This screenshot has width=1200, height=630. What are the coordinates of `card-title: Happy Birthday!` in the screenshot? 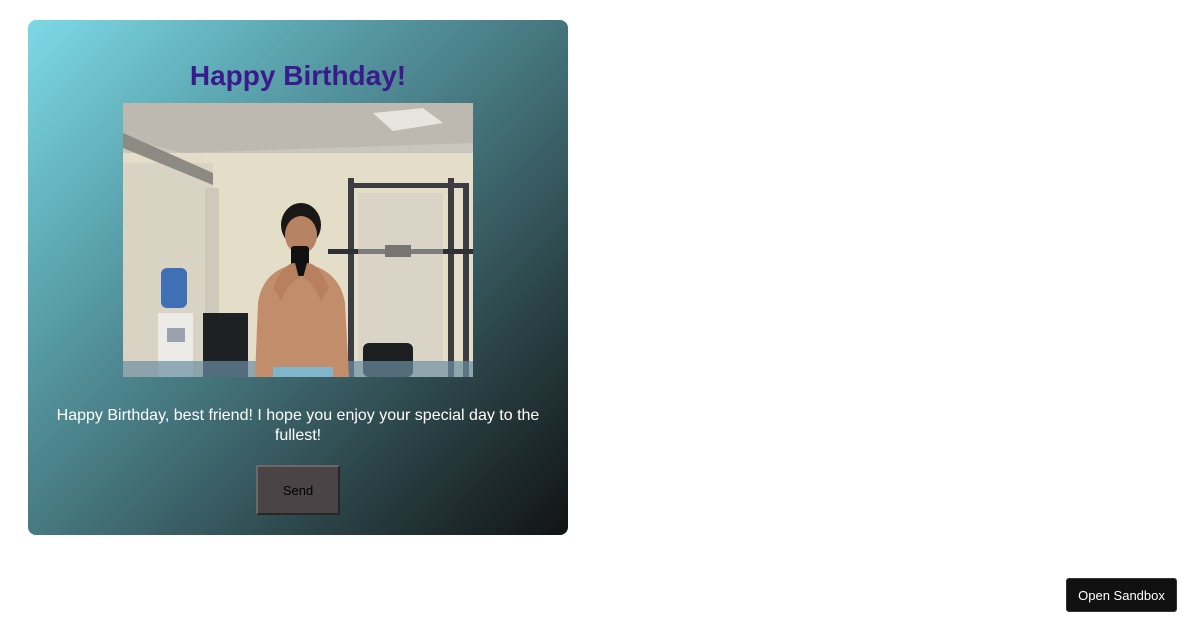 It's located at (298, 75).